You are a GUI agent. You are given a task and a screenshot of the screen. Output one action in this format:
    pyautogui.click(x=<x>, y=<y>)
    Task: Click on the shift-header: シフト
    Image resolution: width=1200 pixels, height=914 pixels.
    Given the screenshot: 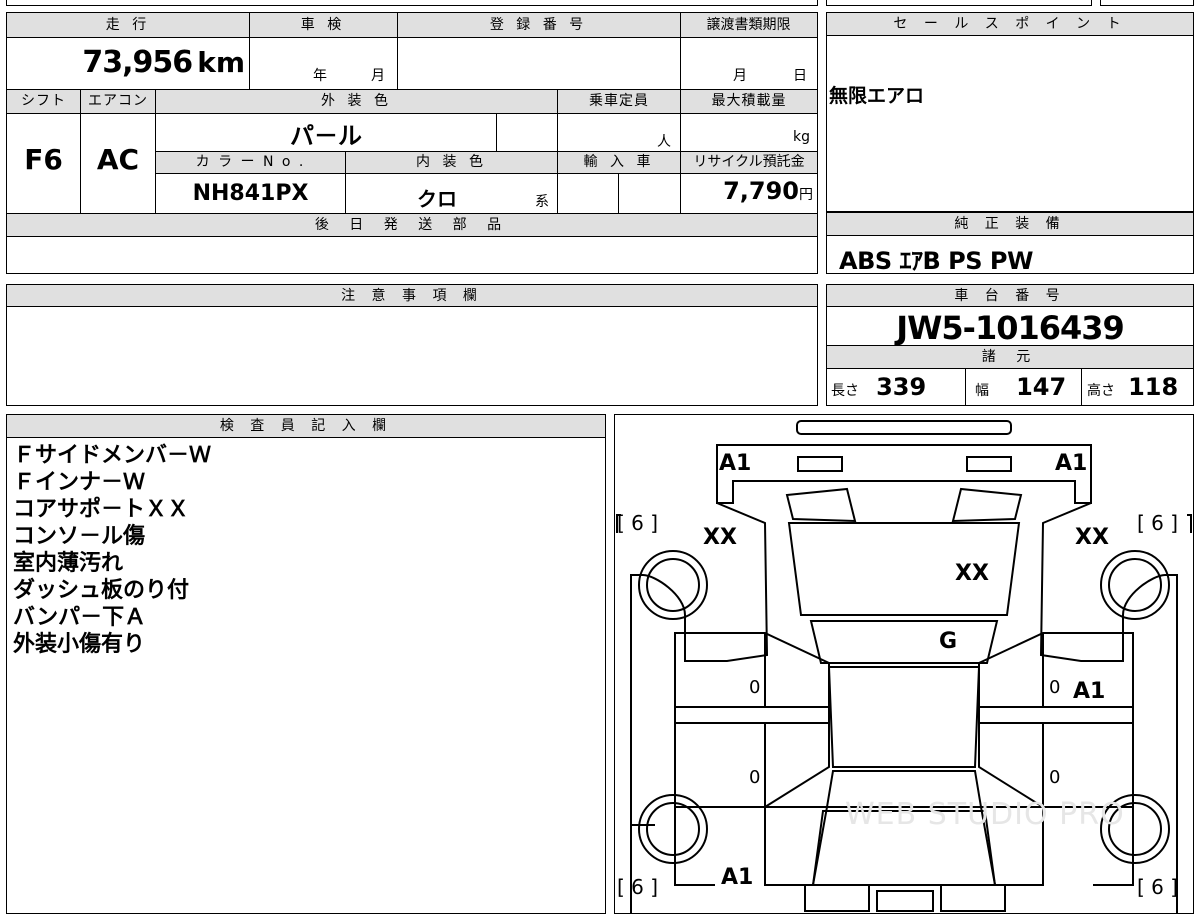 What is the action you would take?
    pyautogui.click(x=43, y=101)
    